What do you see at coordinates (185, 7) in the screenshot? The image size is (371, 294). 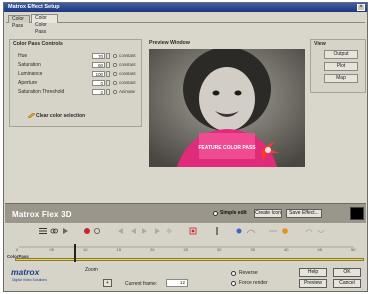 I see `title-bar: Matrox Effect Setup ×` at bounding box center [185, 7].